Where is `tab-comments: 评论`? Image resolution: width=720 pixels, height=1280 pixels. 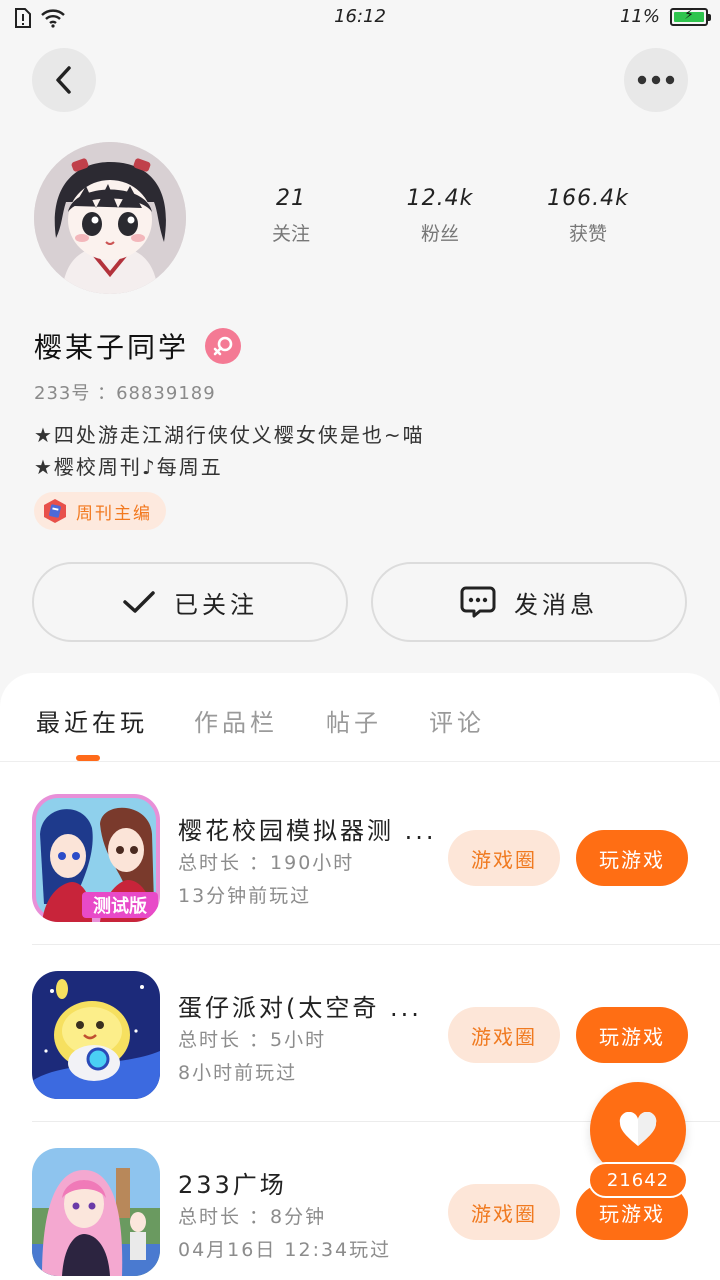 tab-comments: 评论 is located at coordinates (457, 720).